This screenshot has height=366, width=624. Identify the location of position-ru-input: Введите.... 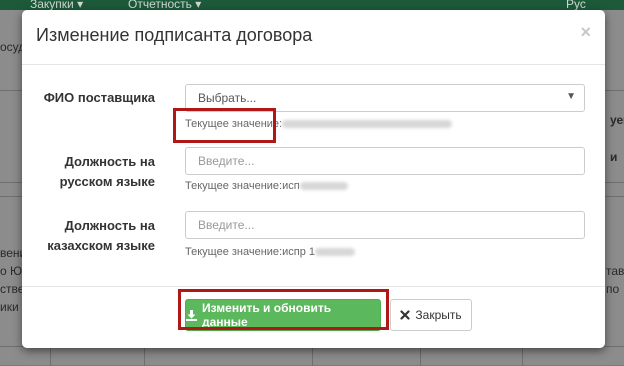
(385, 161).